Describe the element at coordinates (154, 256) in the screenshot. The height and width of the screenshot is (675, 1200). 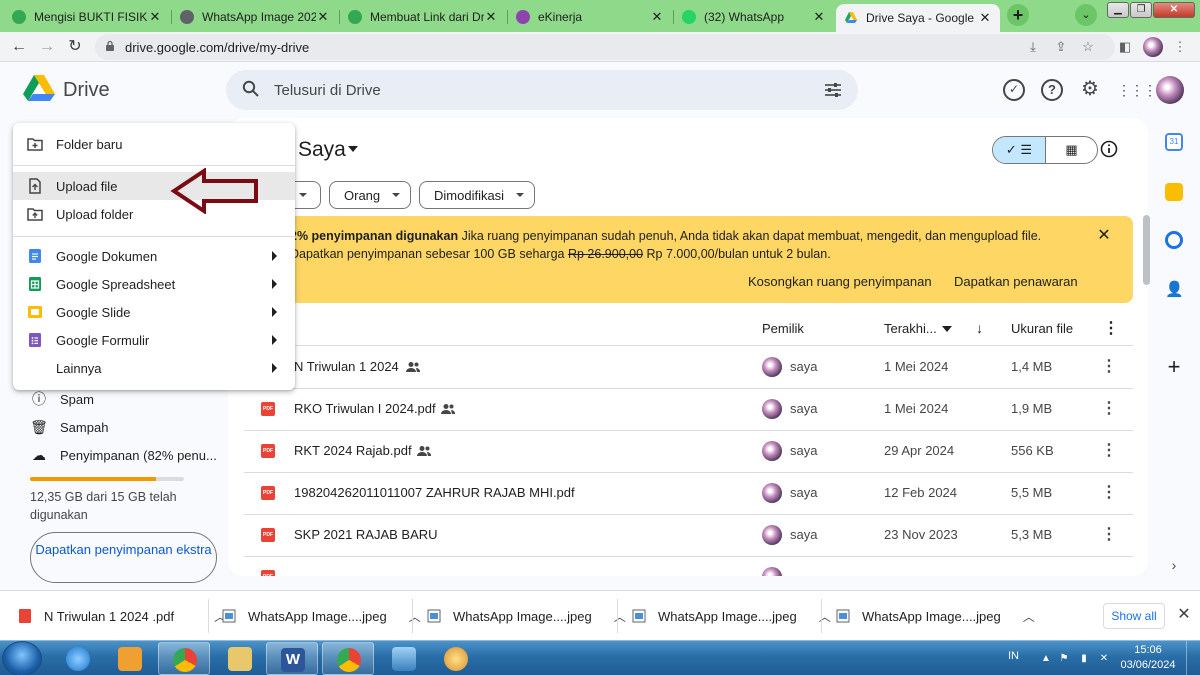
I see `menu-item-google-docs: Google Dokumen` at that location.